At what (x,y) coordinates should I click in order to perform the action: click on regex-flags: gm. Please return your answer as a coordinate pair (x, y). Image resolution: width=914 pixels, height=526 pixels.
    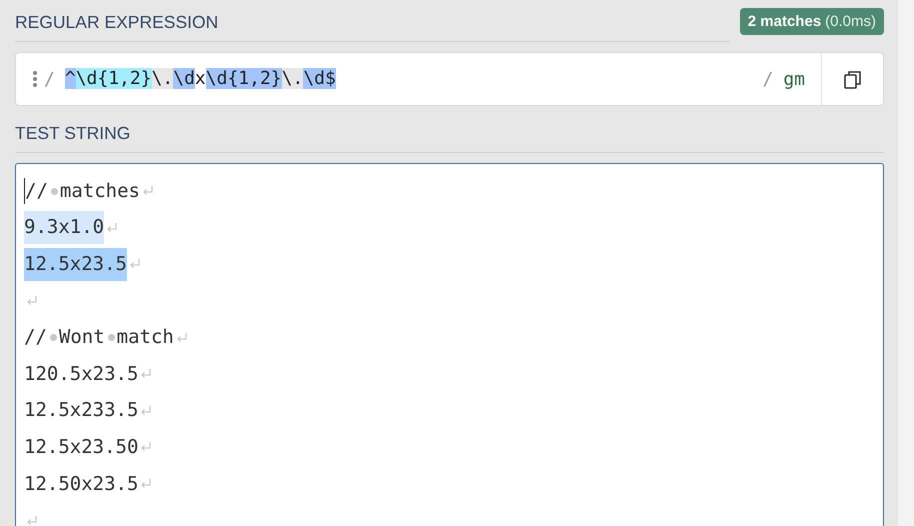
    Looking at the image, I should click on (794, 79).